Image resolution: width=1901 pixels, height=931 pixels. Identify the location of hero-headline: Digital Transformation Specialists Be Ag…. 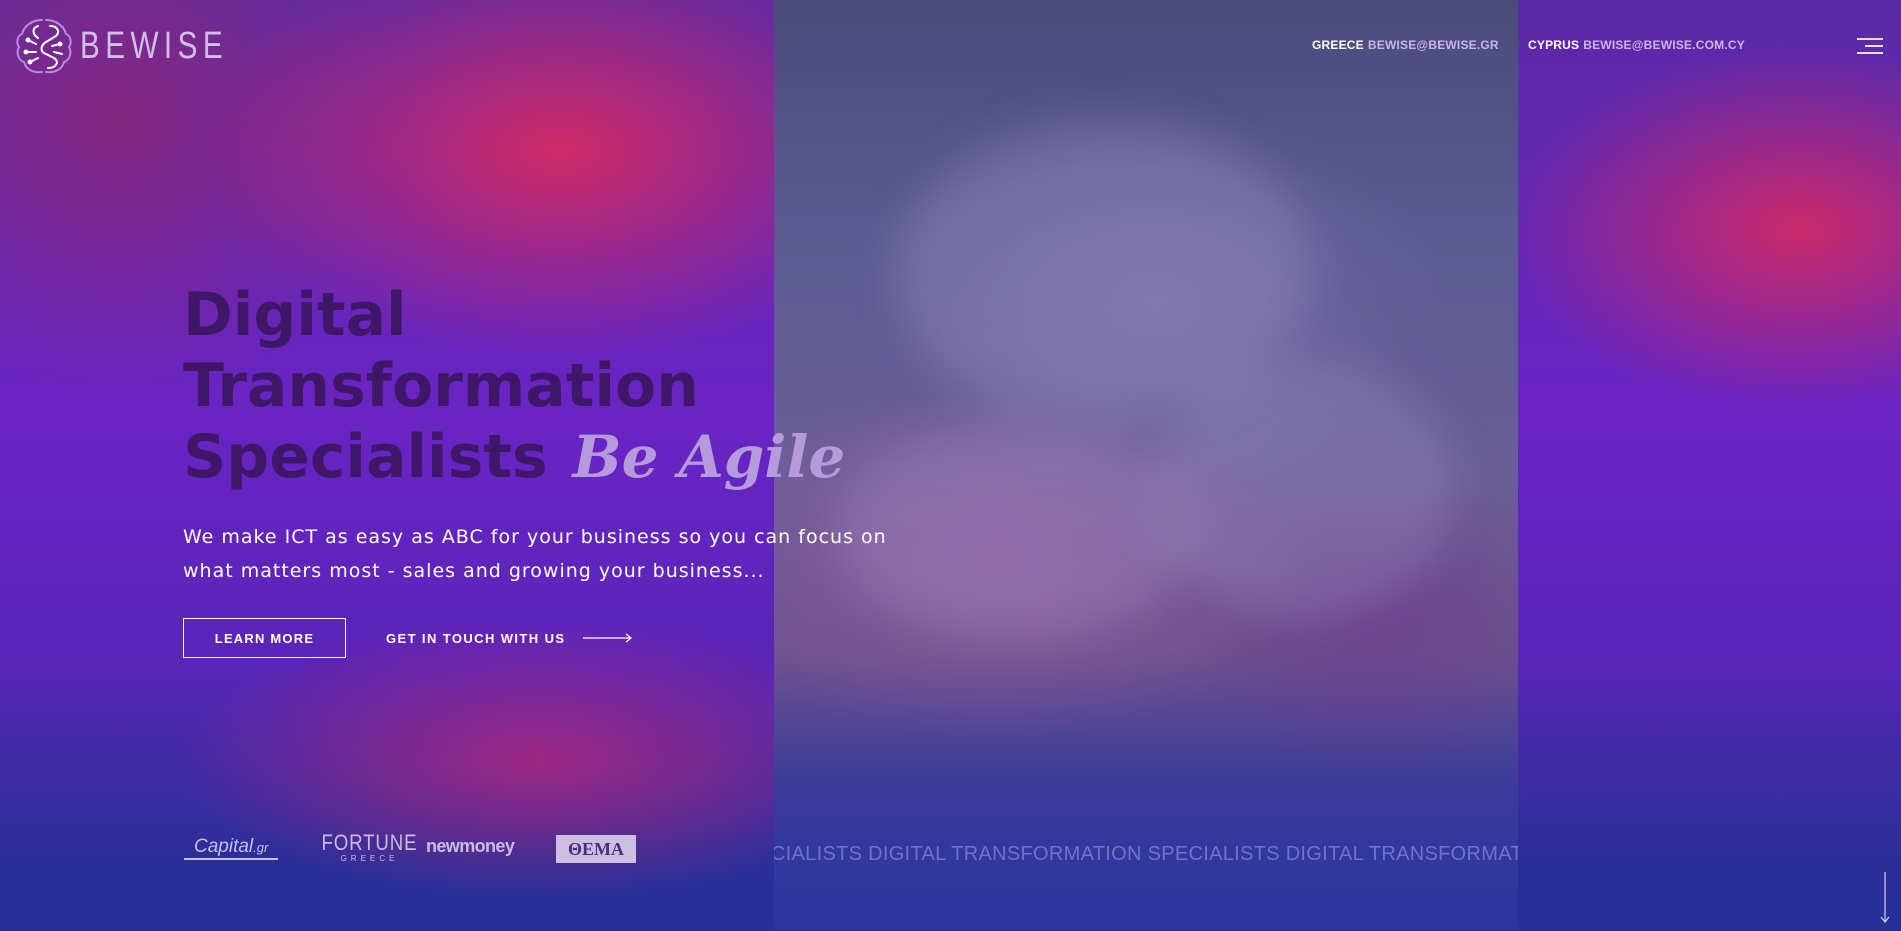
(514, 386).